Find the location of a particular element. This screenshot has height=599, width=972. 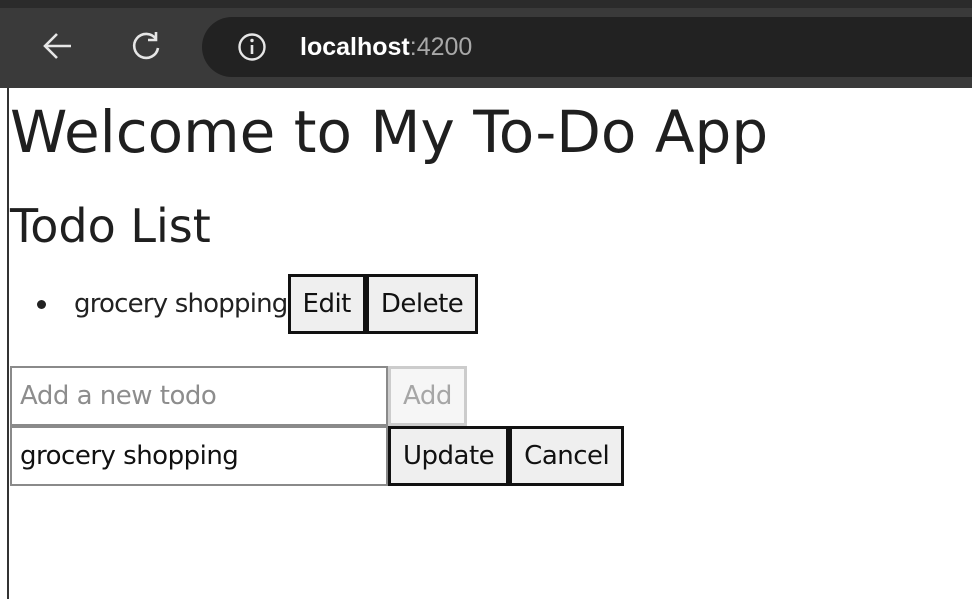

update-button: Update is located at coordinates (449, 456).